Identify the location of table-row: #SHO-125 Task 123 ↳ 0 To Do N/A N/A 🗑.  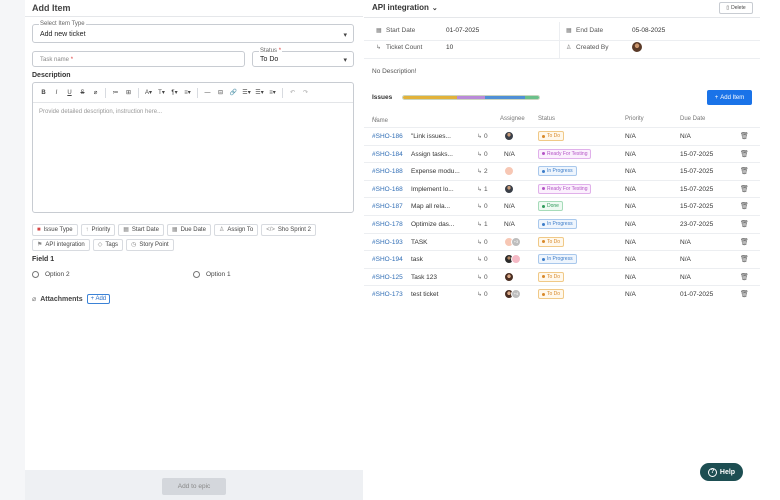
(562, 276).